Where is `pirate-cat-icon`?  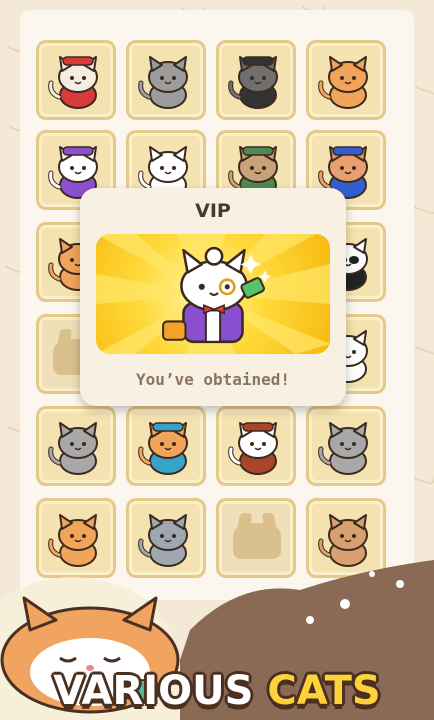 pirate-cat-icon is located at coordinates (253, 448).